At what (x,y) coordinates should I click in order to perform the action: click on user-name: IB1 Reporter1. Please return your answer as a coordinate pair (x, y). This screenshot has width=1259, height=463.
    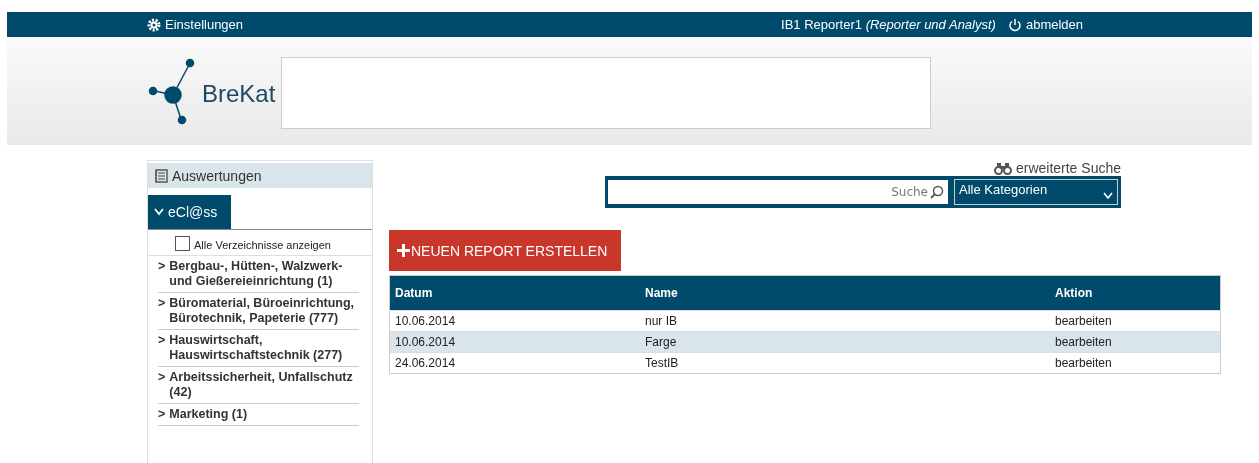
    Looking at the image, I should click on (822, 24).